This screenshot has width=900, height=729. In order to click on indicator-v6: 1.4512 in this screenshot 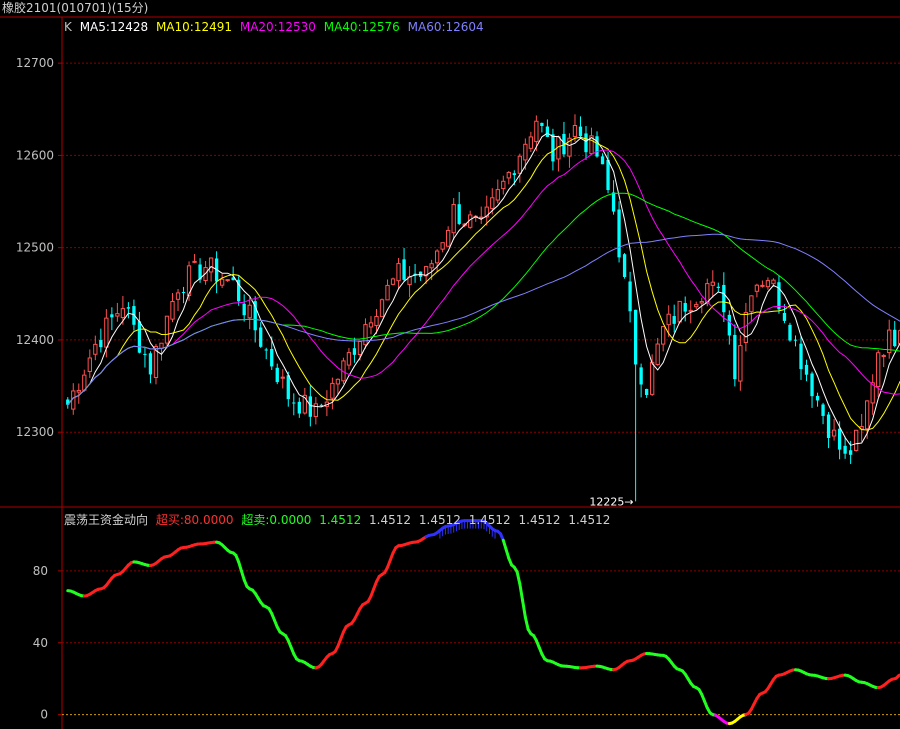, I will do `click(589, 520)`.